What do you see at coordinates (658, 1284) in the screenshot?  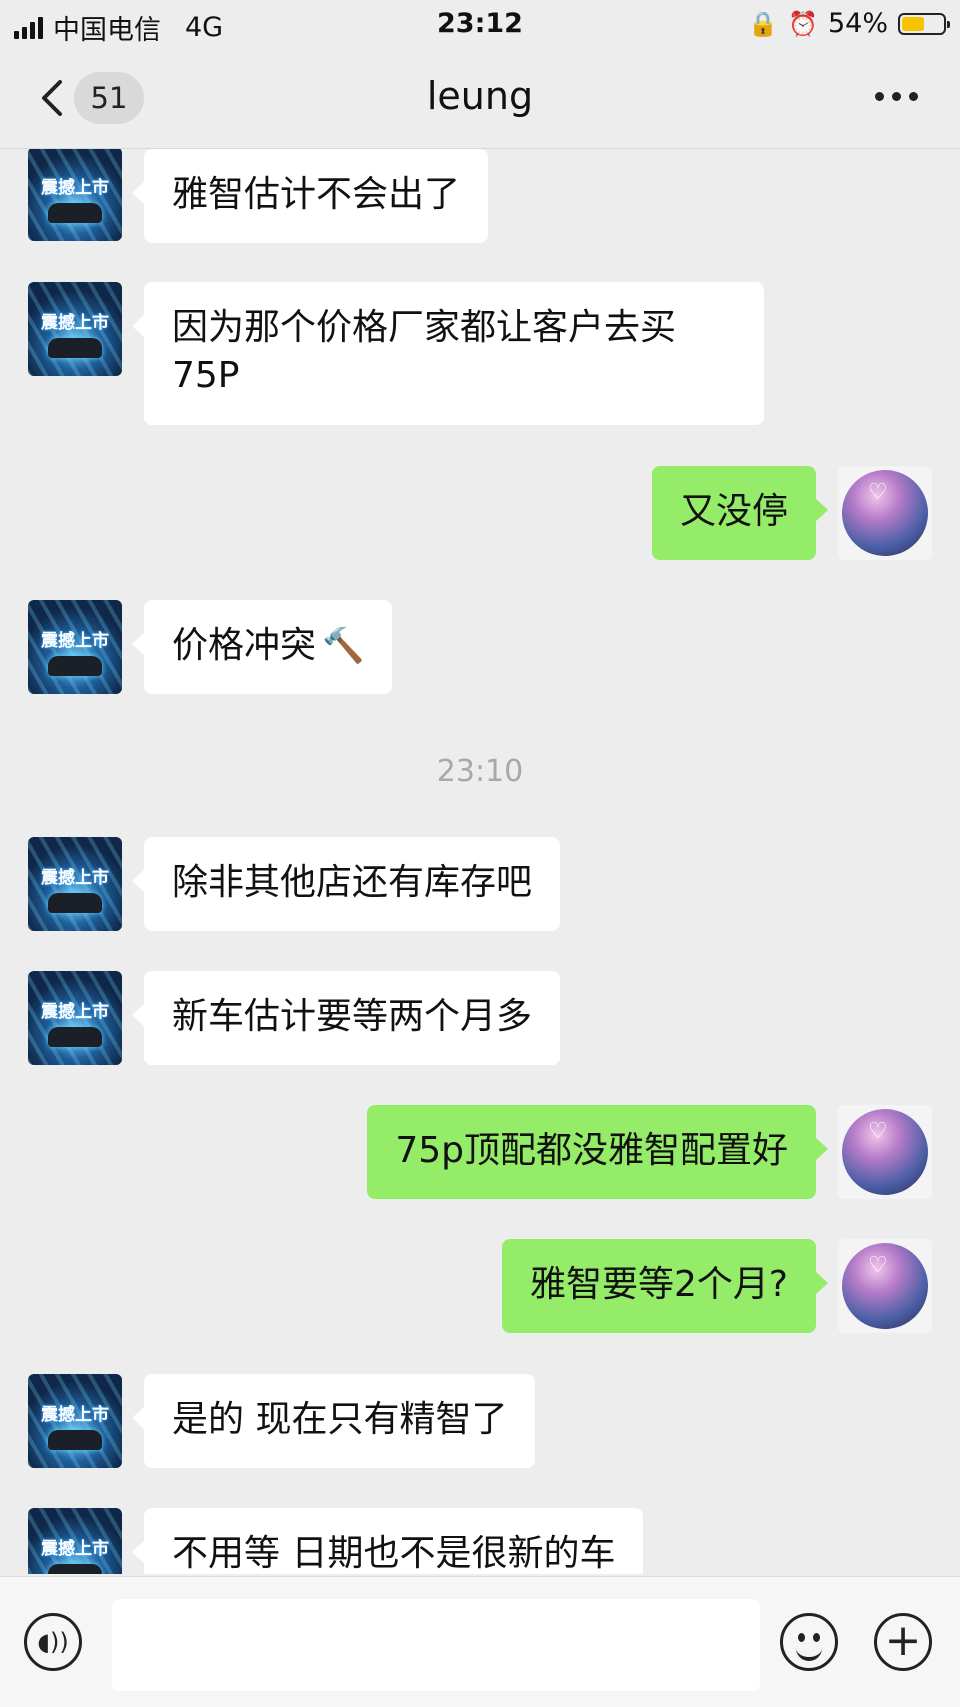 I see `message-text: 雅智要等2个月?` at bounding box center [658, 1284].